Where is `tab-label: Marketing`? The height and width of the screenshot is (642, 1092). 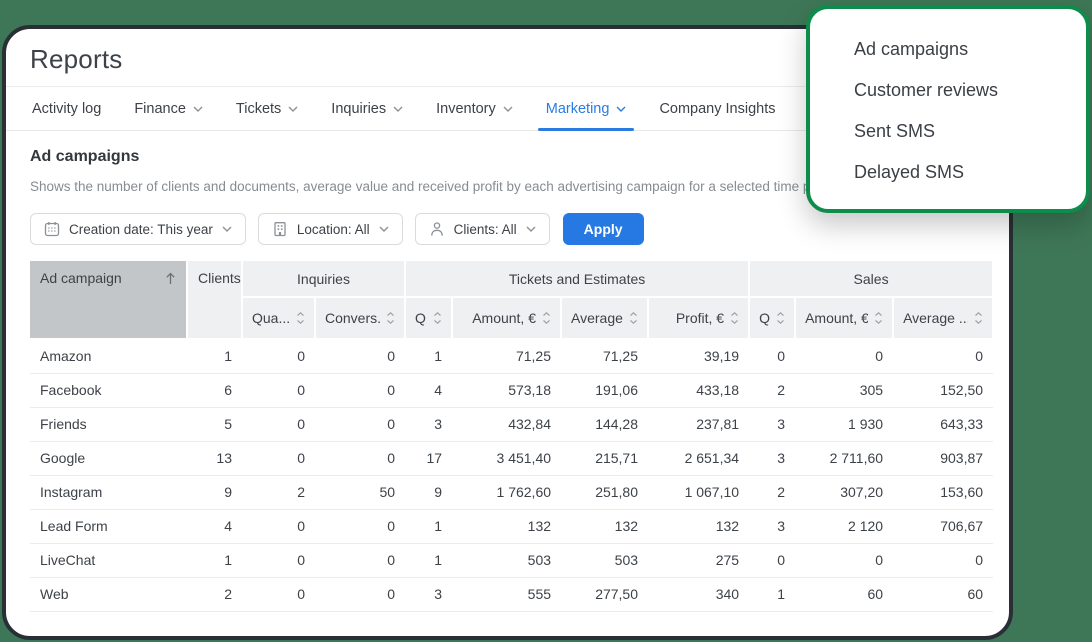 tab-label: Marketing is located at coordinates (577, 109).